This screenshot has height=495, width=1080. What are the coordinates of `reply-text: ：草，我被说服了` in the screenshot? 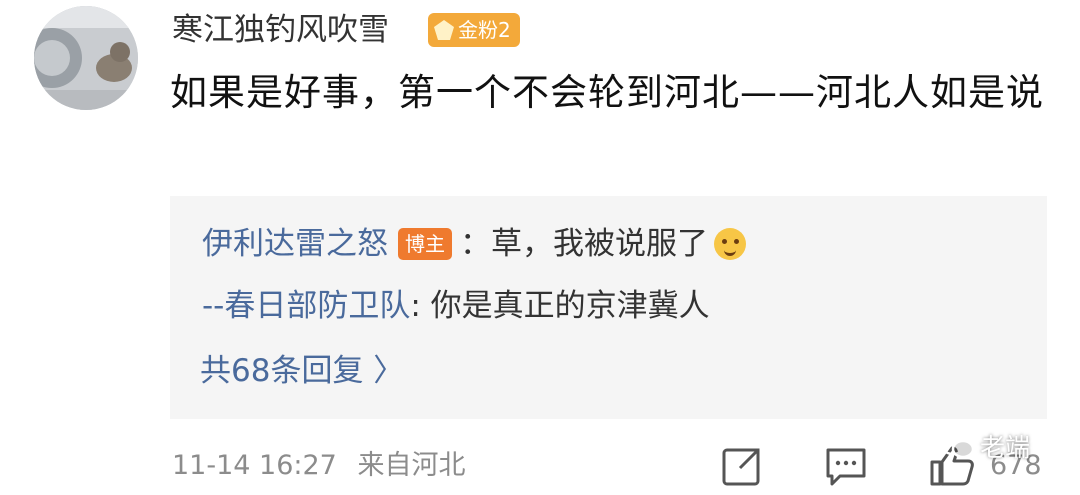 It's located at (584, 244).